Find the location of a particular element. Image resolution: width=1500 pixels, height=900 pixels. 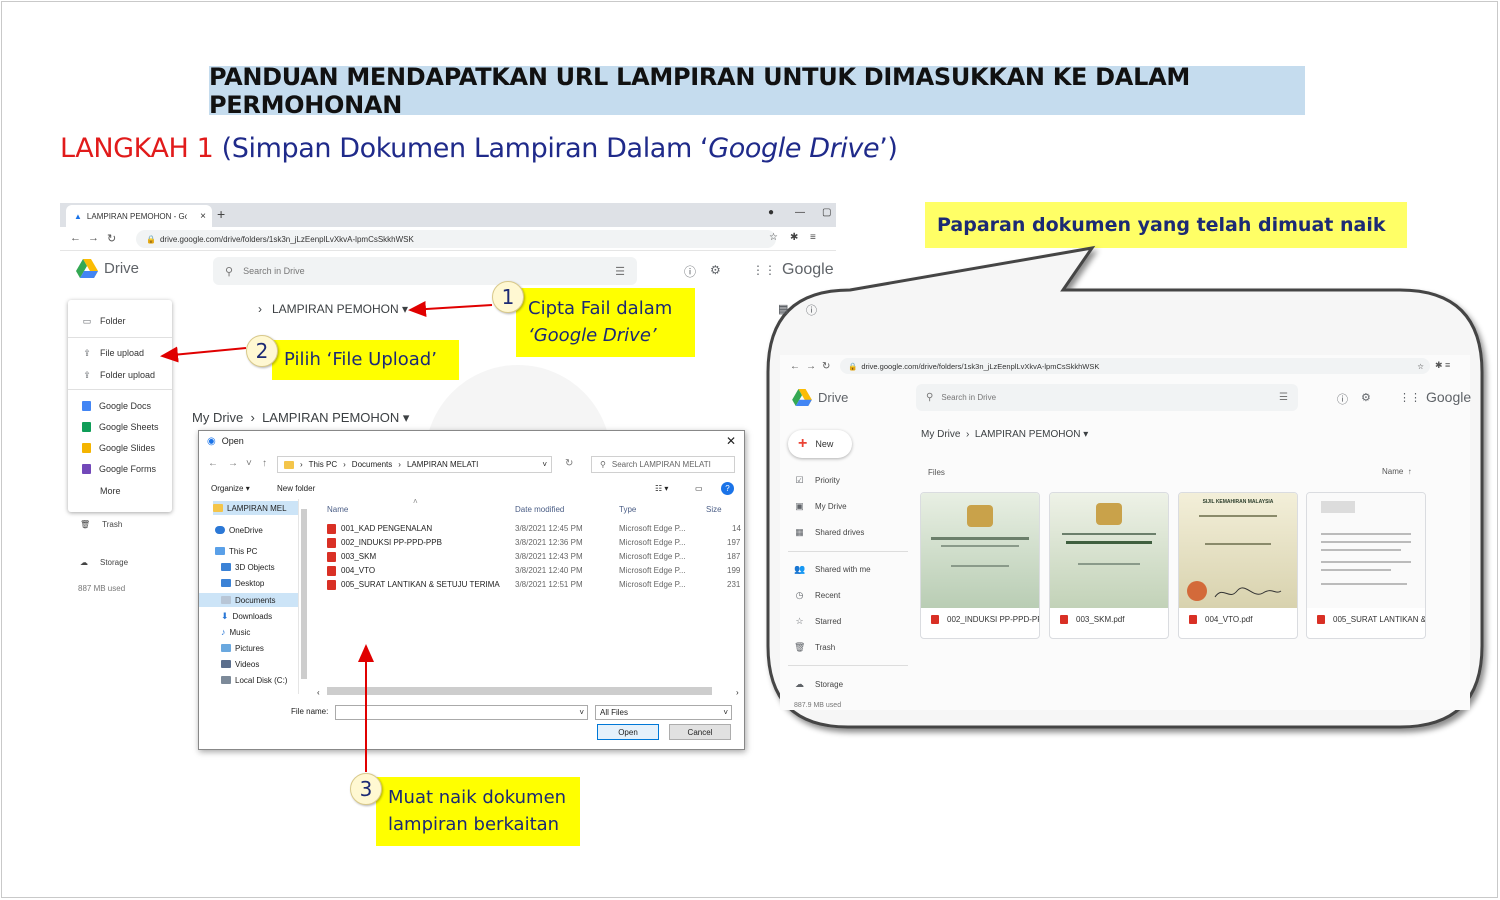

scroll-right-icon: › is located at coordinates (737, 692).